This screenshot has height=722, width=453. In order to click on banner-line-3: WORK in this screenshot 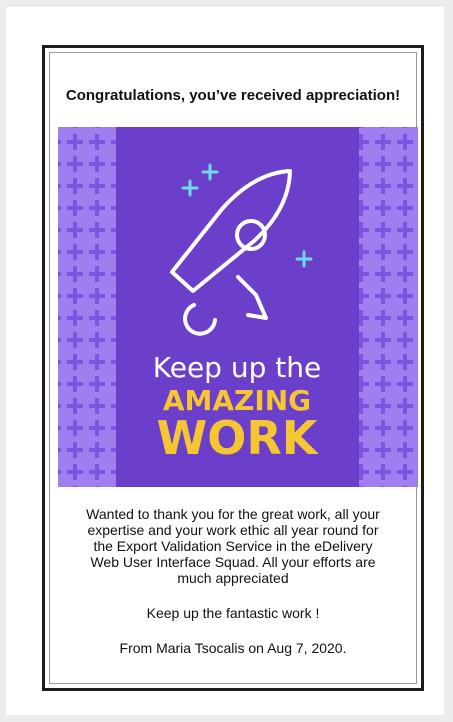, I will do `click(238, 438)`.